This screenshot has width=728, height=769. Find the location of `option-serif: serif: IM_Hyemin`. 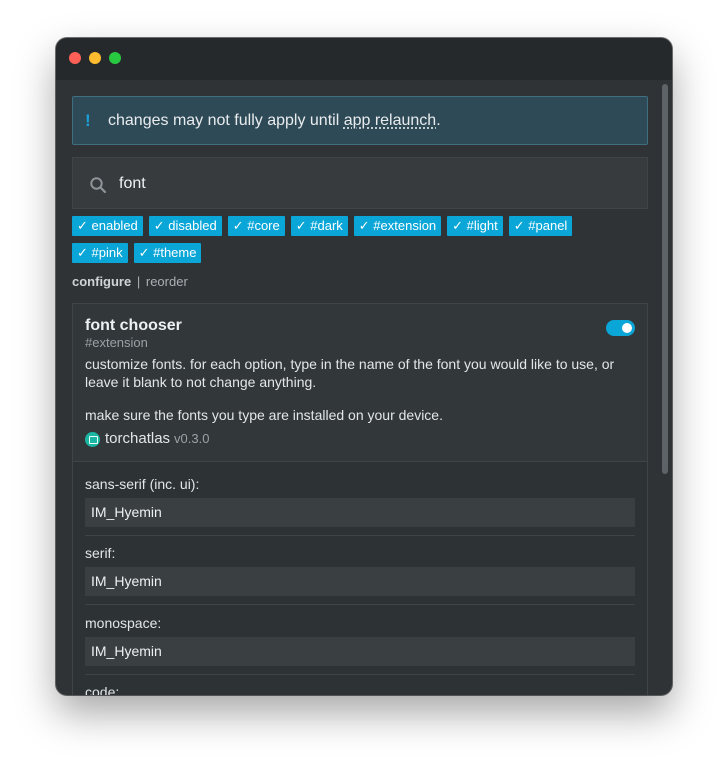

option-serif: serif: IM_Hyemin is located at coordinates (360, 570).